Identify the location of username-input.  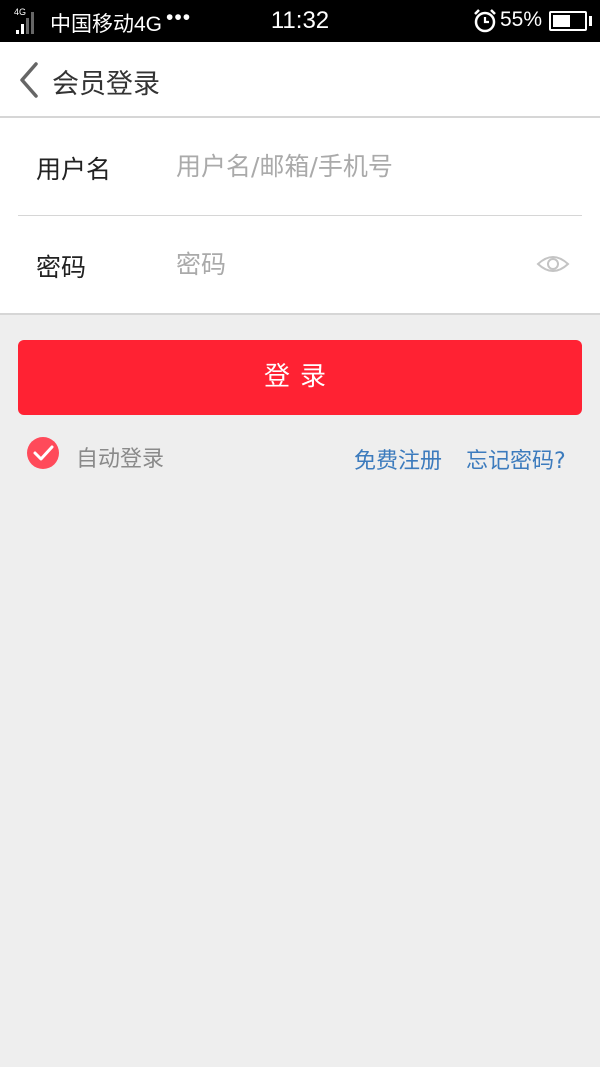
(346, 166).